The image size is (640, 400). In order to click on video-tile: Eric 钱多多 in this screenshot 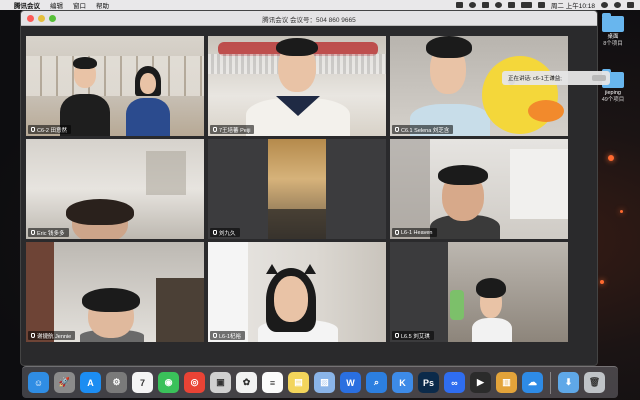, I will do `click(115, 189)`.